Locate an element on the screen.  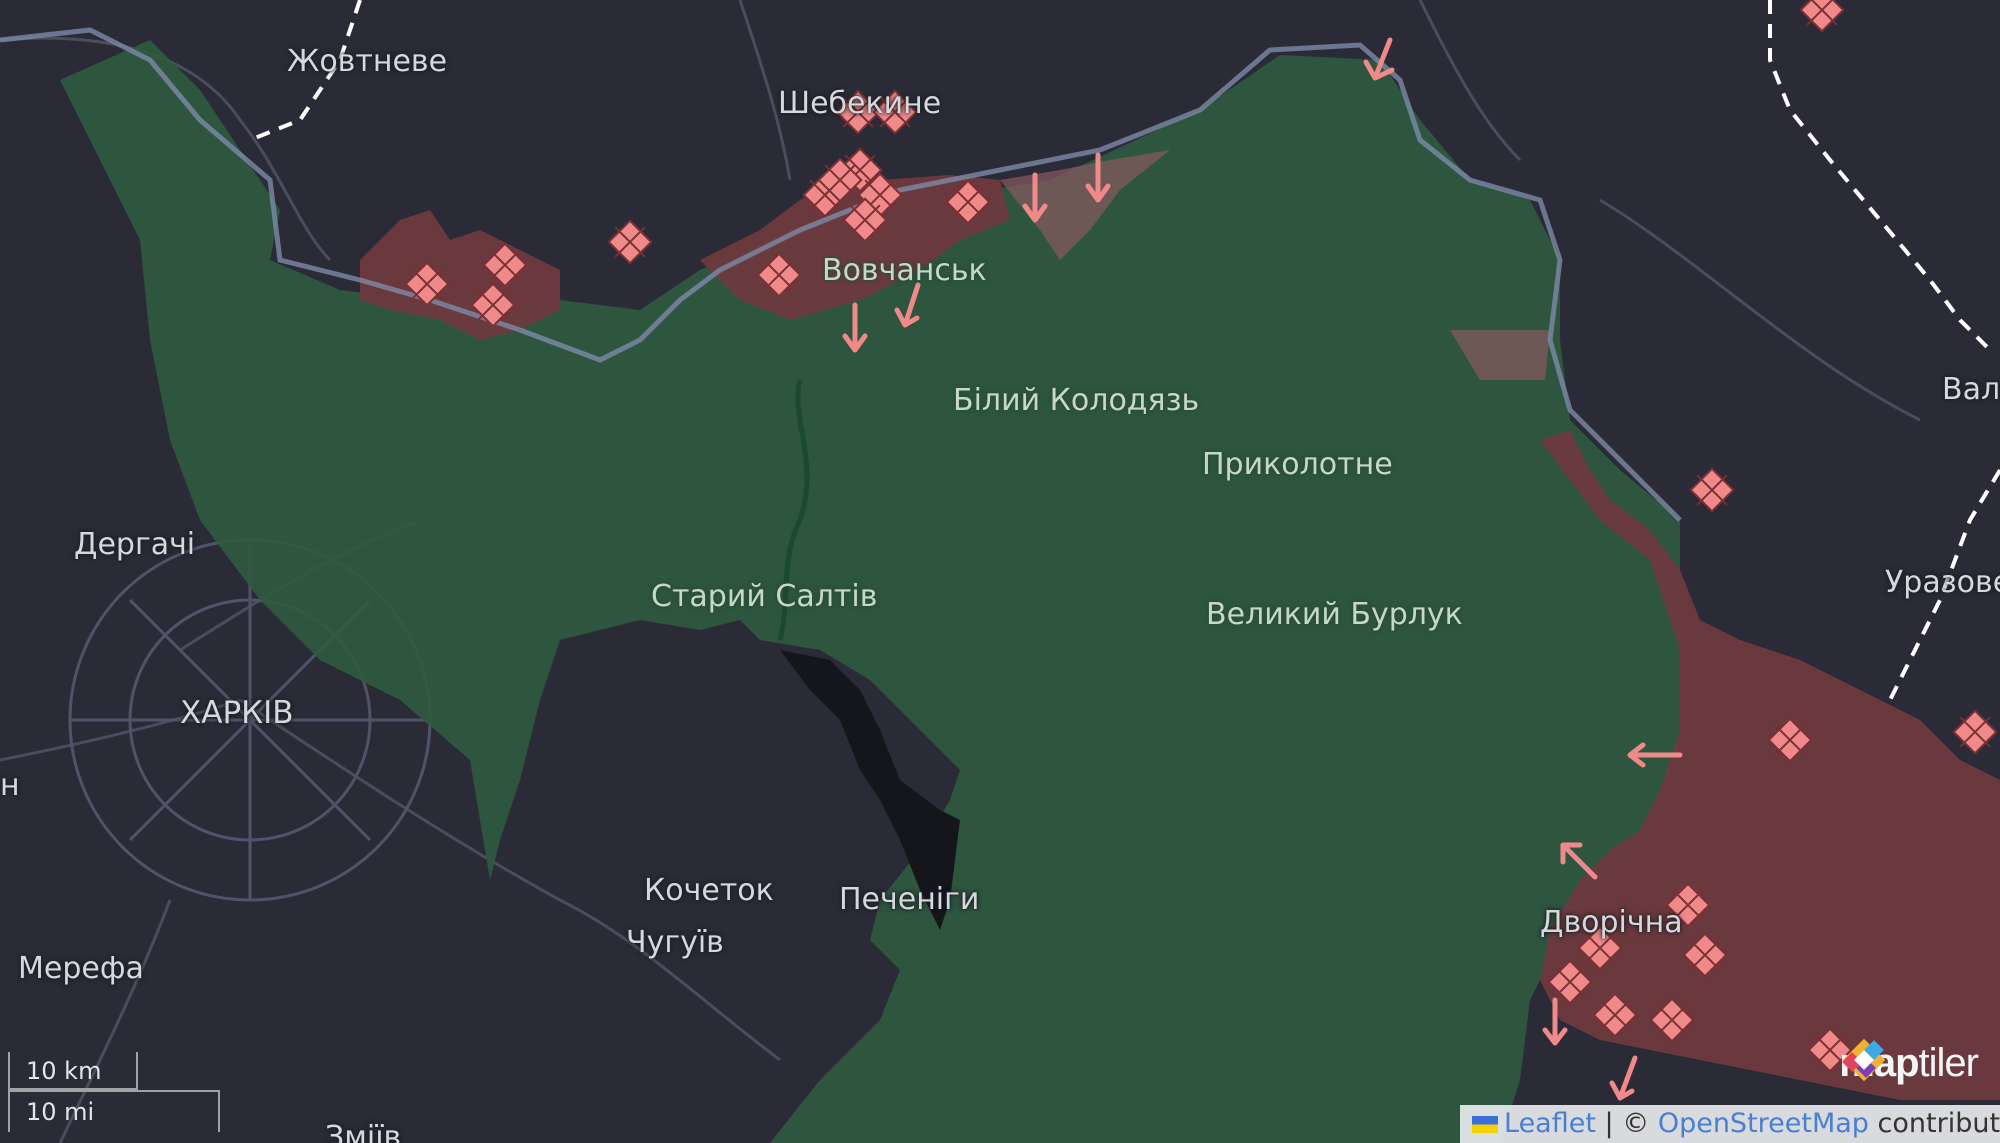
maptiler-logo-icon is located at coordinates (1864, 1060).